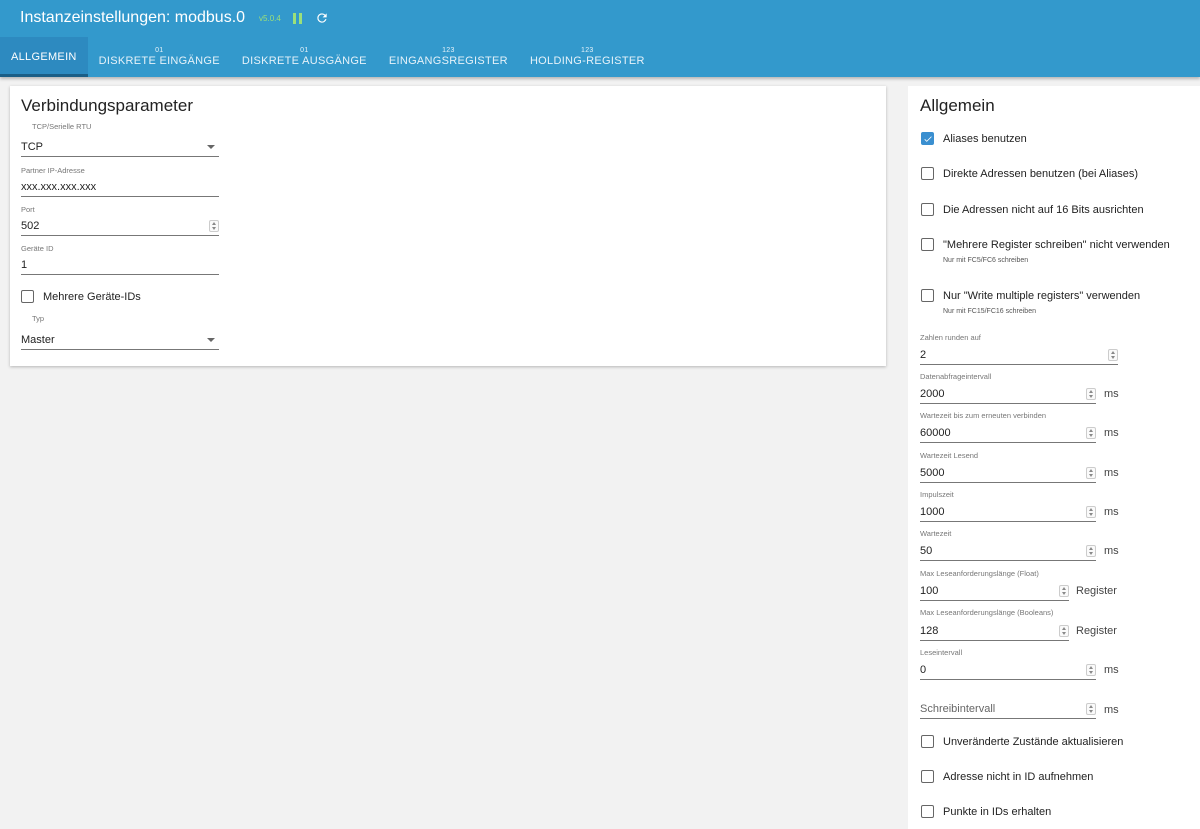 The image size is (1200, 829). Describe the element at coordinates (38, 318) in the screenshot. I see `type-label: Typ` at that location.